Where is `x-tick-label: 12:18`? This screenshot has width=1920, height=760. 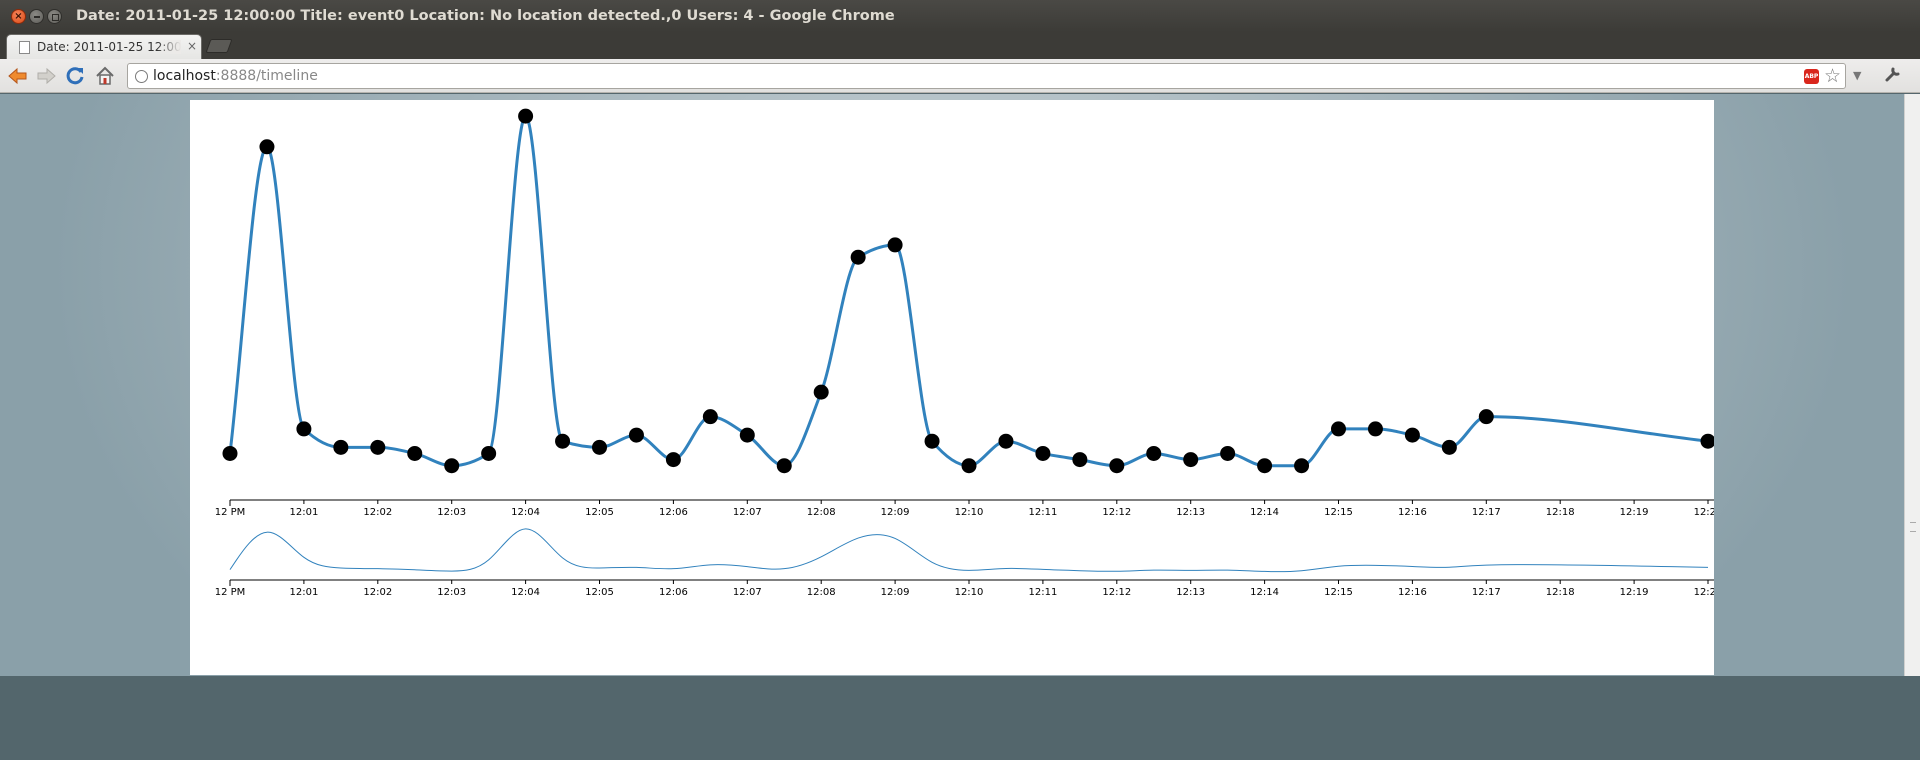
x-tick-label: 12:18 is located at coordinates (1560, 592).